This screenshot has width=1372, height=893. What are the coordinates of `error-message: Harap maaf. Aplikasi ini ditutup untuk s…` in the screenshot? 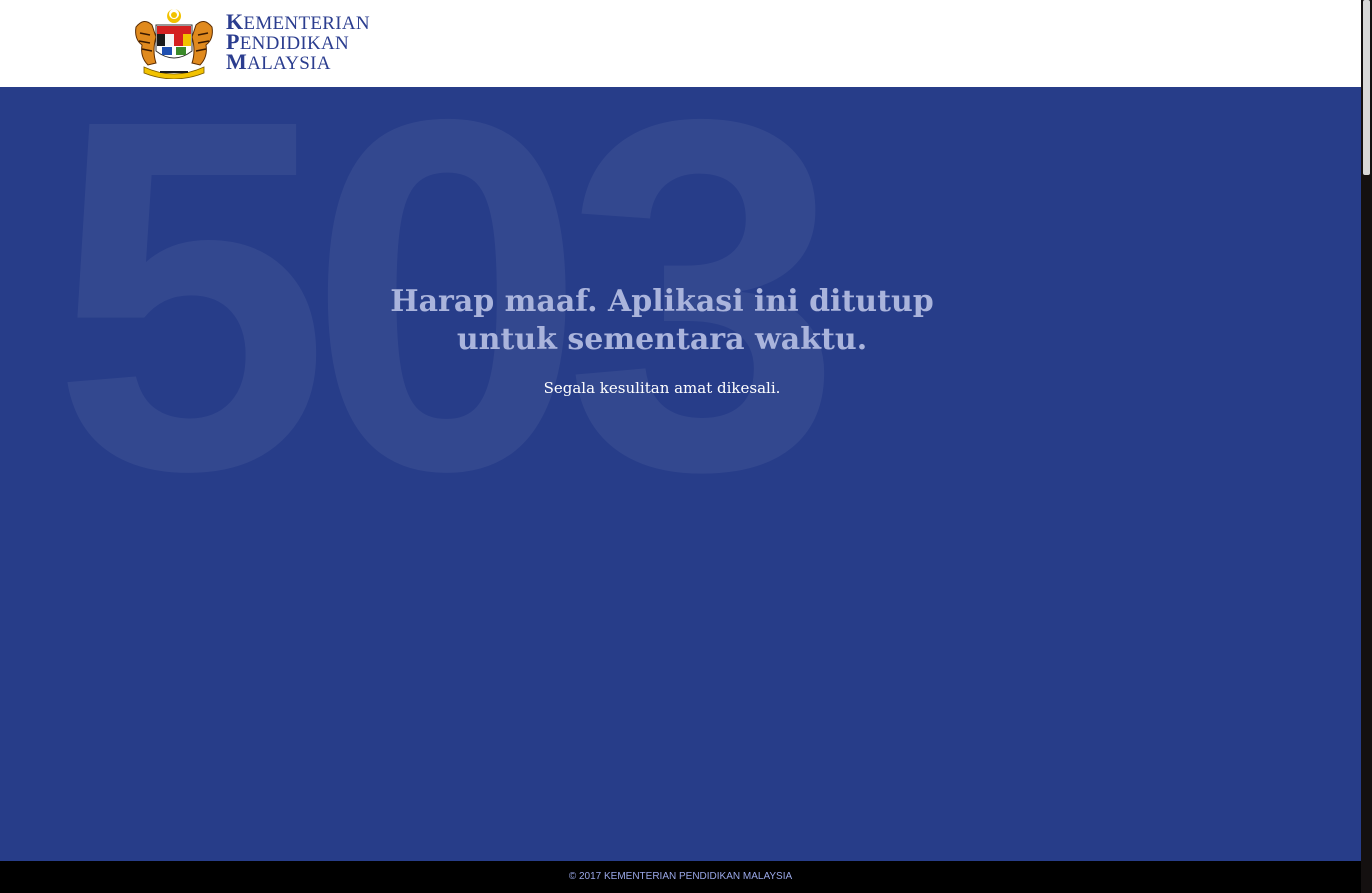 It's located at (662, 340).